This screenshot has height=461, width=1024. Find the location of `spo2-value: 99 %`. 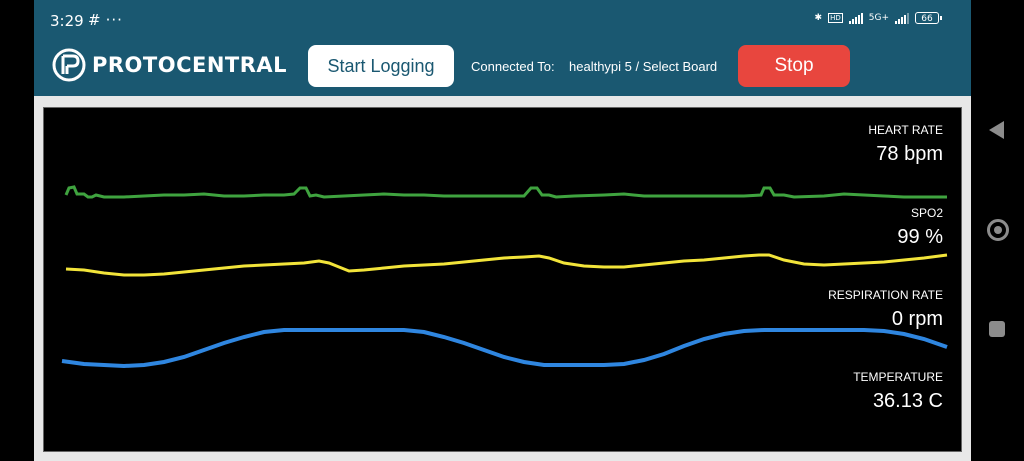

spo2-value: 99 % is located at coordinates (920, 237).